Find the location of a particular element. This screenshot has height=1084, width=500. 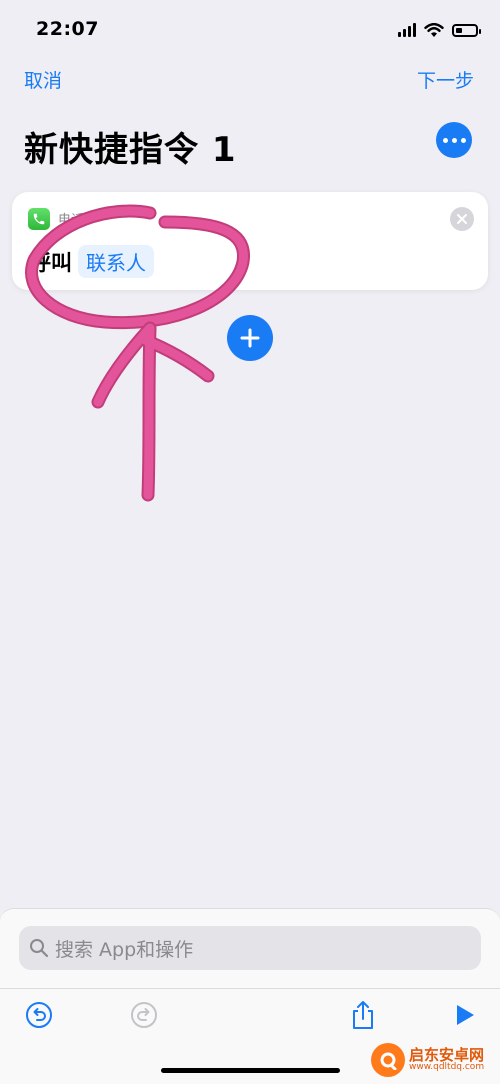

home-indicator is located at coordinates (250, 1070).